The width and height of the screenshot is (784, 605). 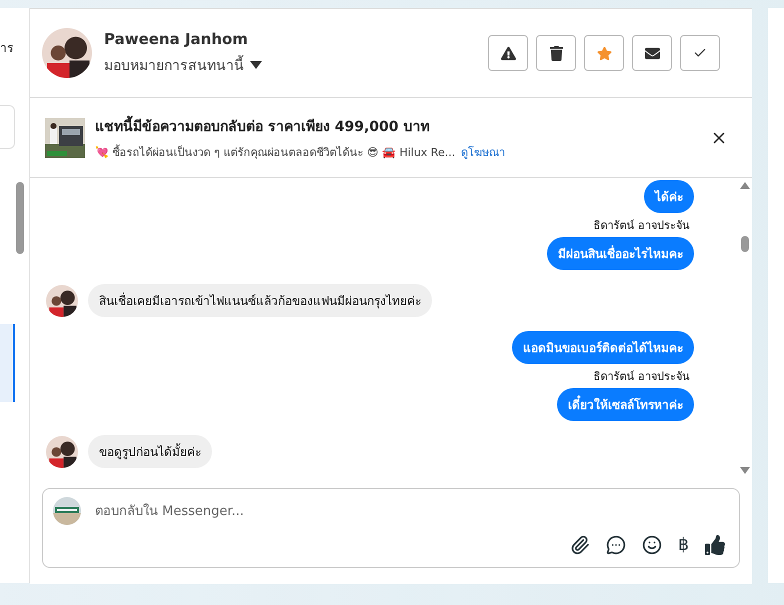 I want to click on assign-dropdown: มอบหมายการสนทนานี้, so click(x=290, y=65).